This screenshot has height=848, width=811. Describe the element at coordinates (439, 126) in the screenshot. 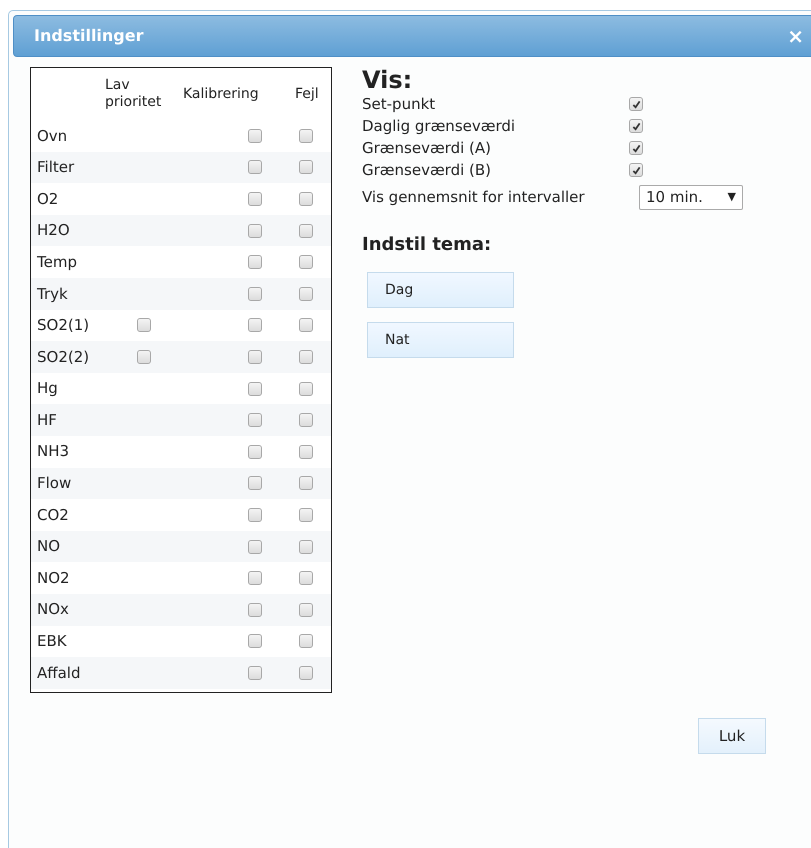

I see `option-label: Daglig grænseværdi` at that location.